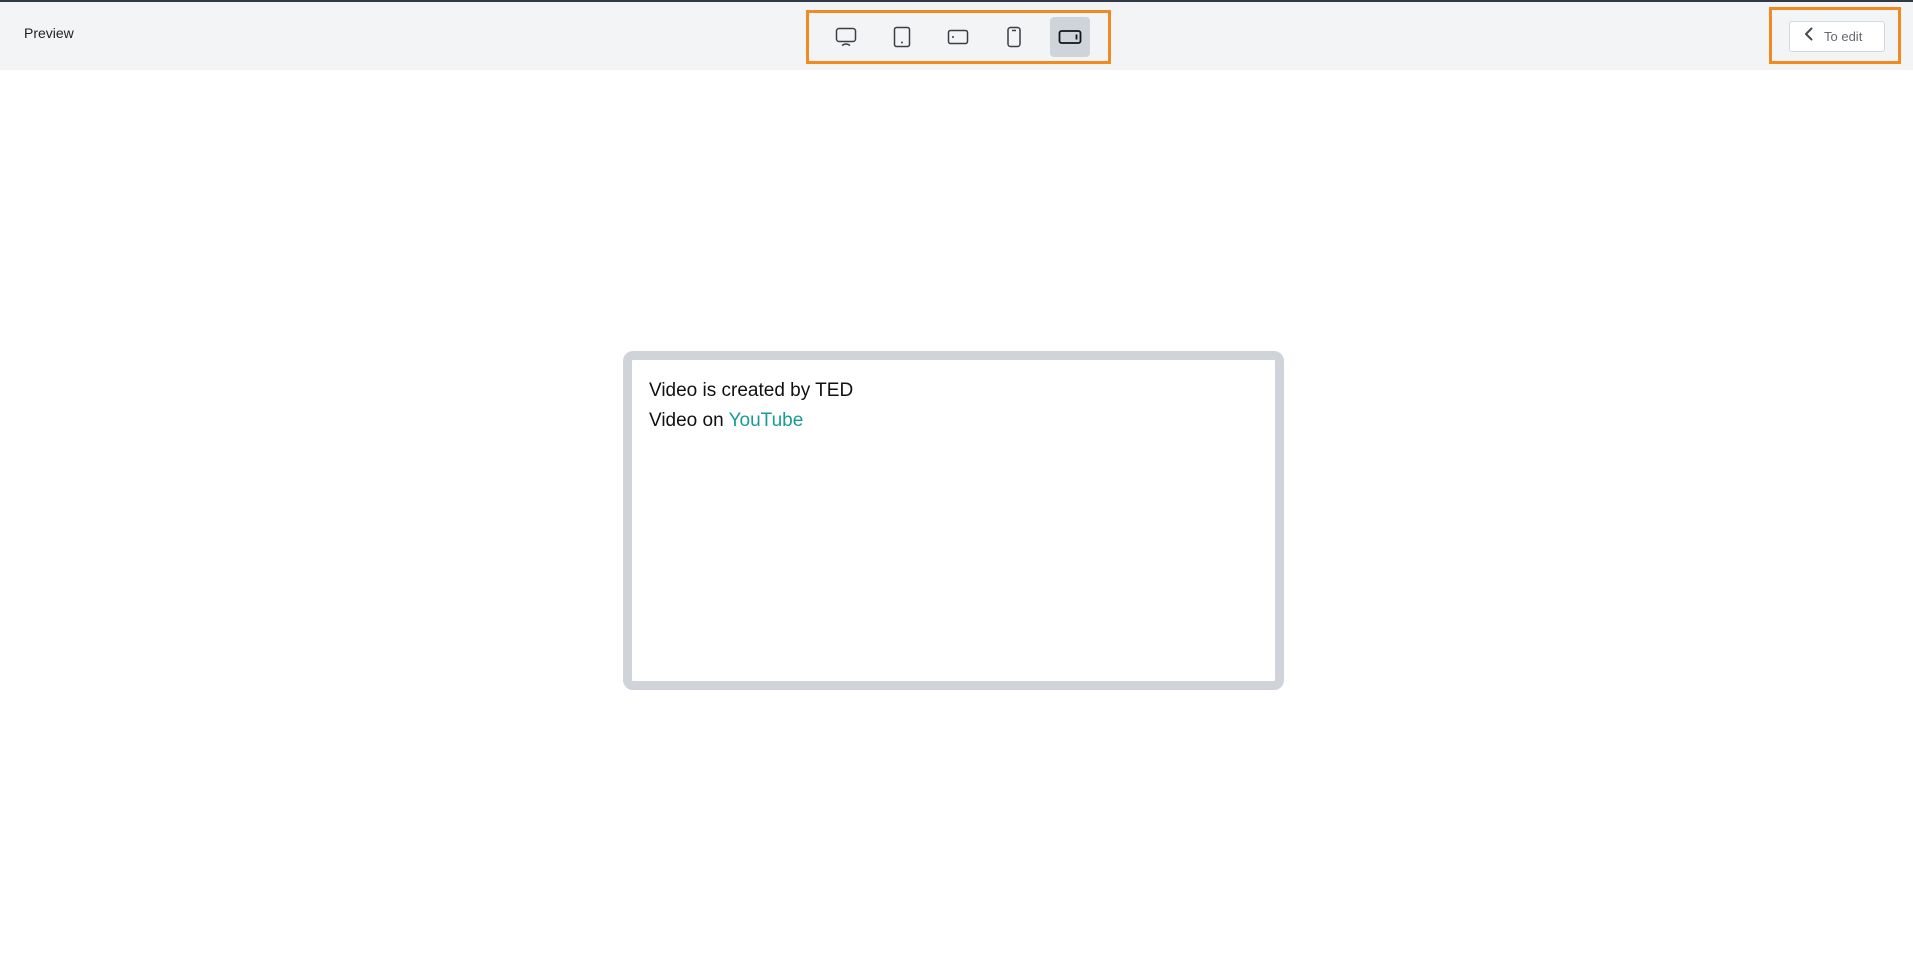 The image size is (1913, 968). I want to click on phone-portrait-icon, so click(1014, 37).